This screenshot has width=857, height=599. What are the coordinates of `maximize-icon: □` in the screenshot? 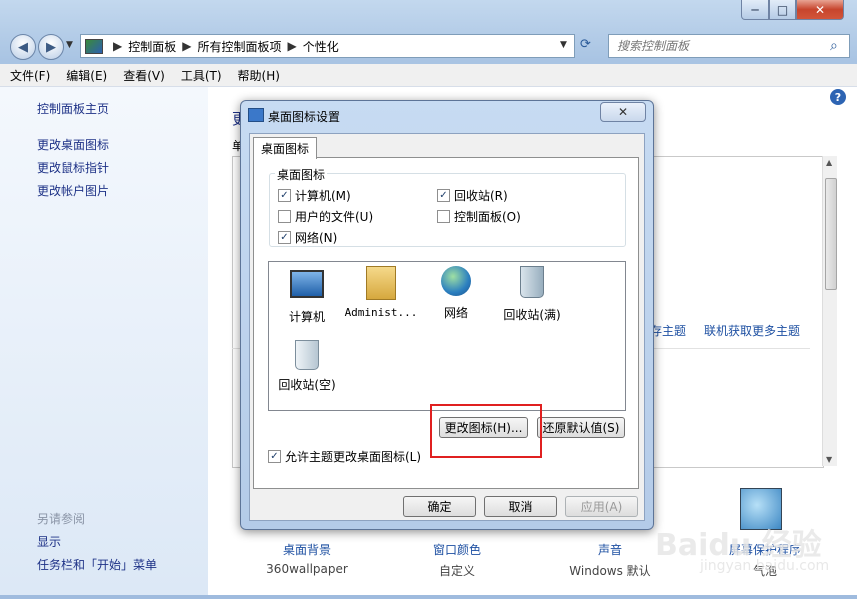 It's located at (782, 9).